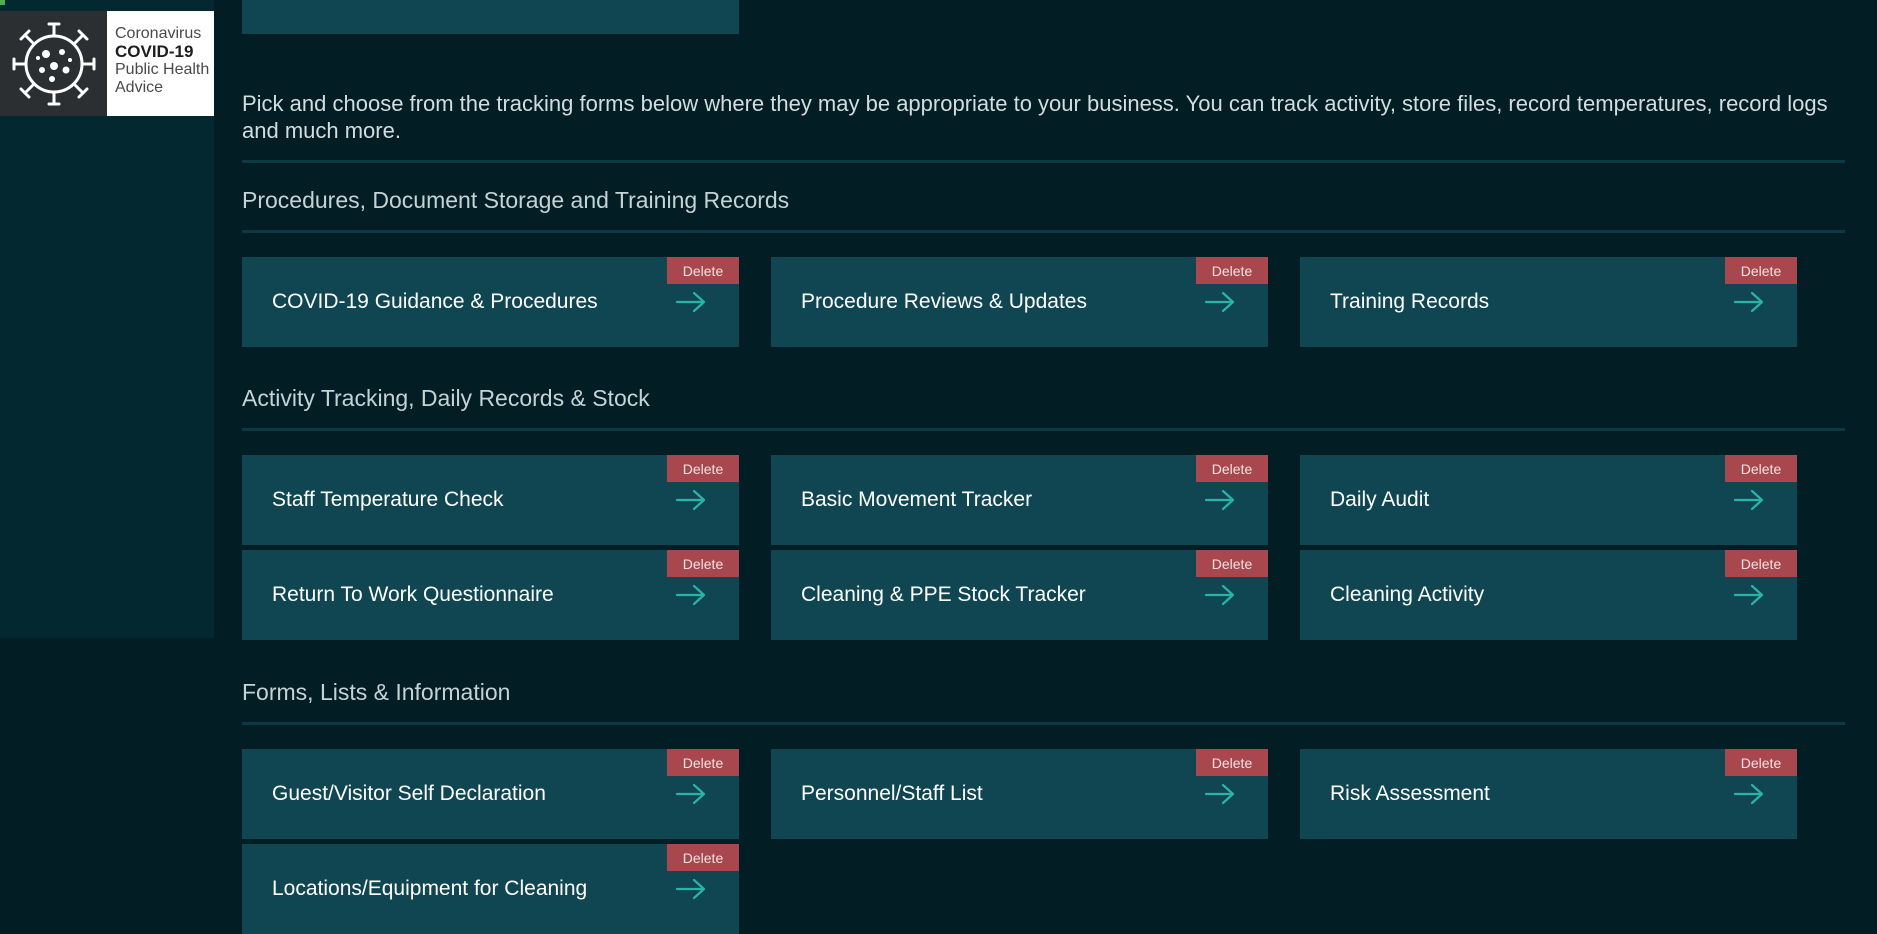  What do you see at coordinates (1548, 500) in the screenshot?
I see `tracker-card: Daily Audit Delete` at bounding box center [1548, 500].